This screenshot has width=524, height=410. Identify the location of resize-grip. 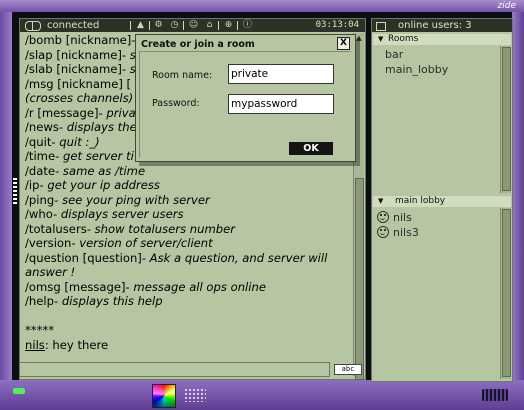
(15, 191).